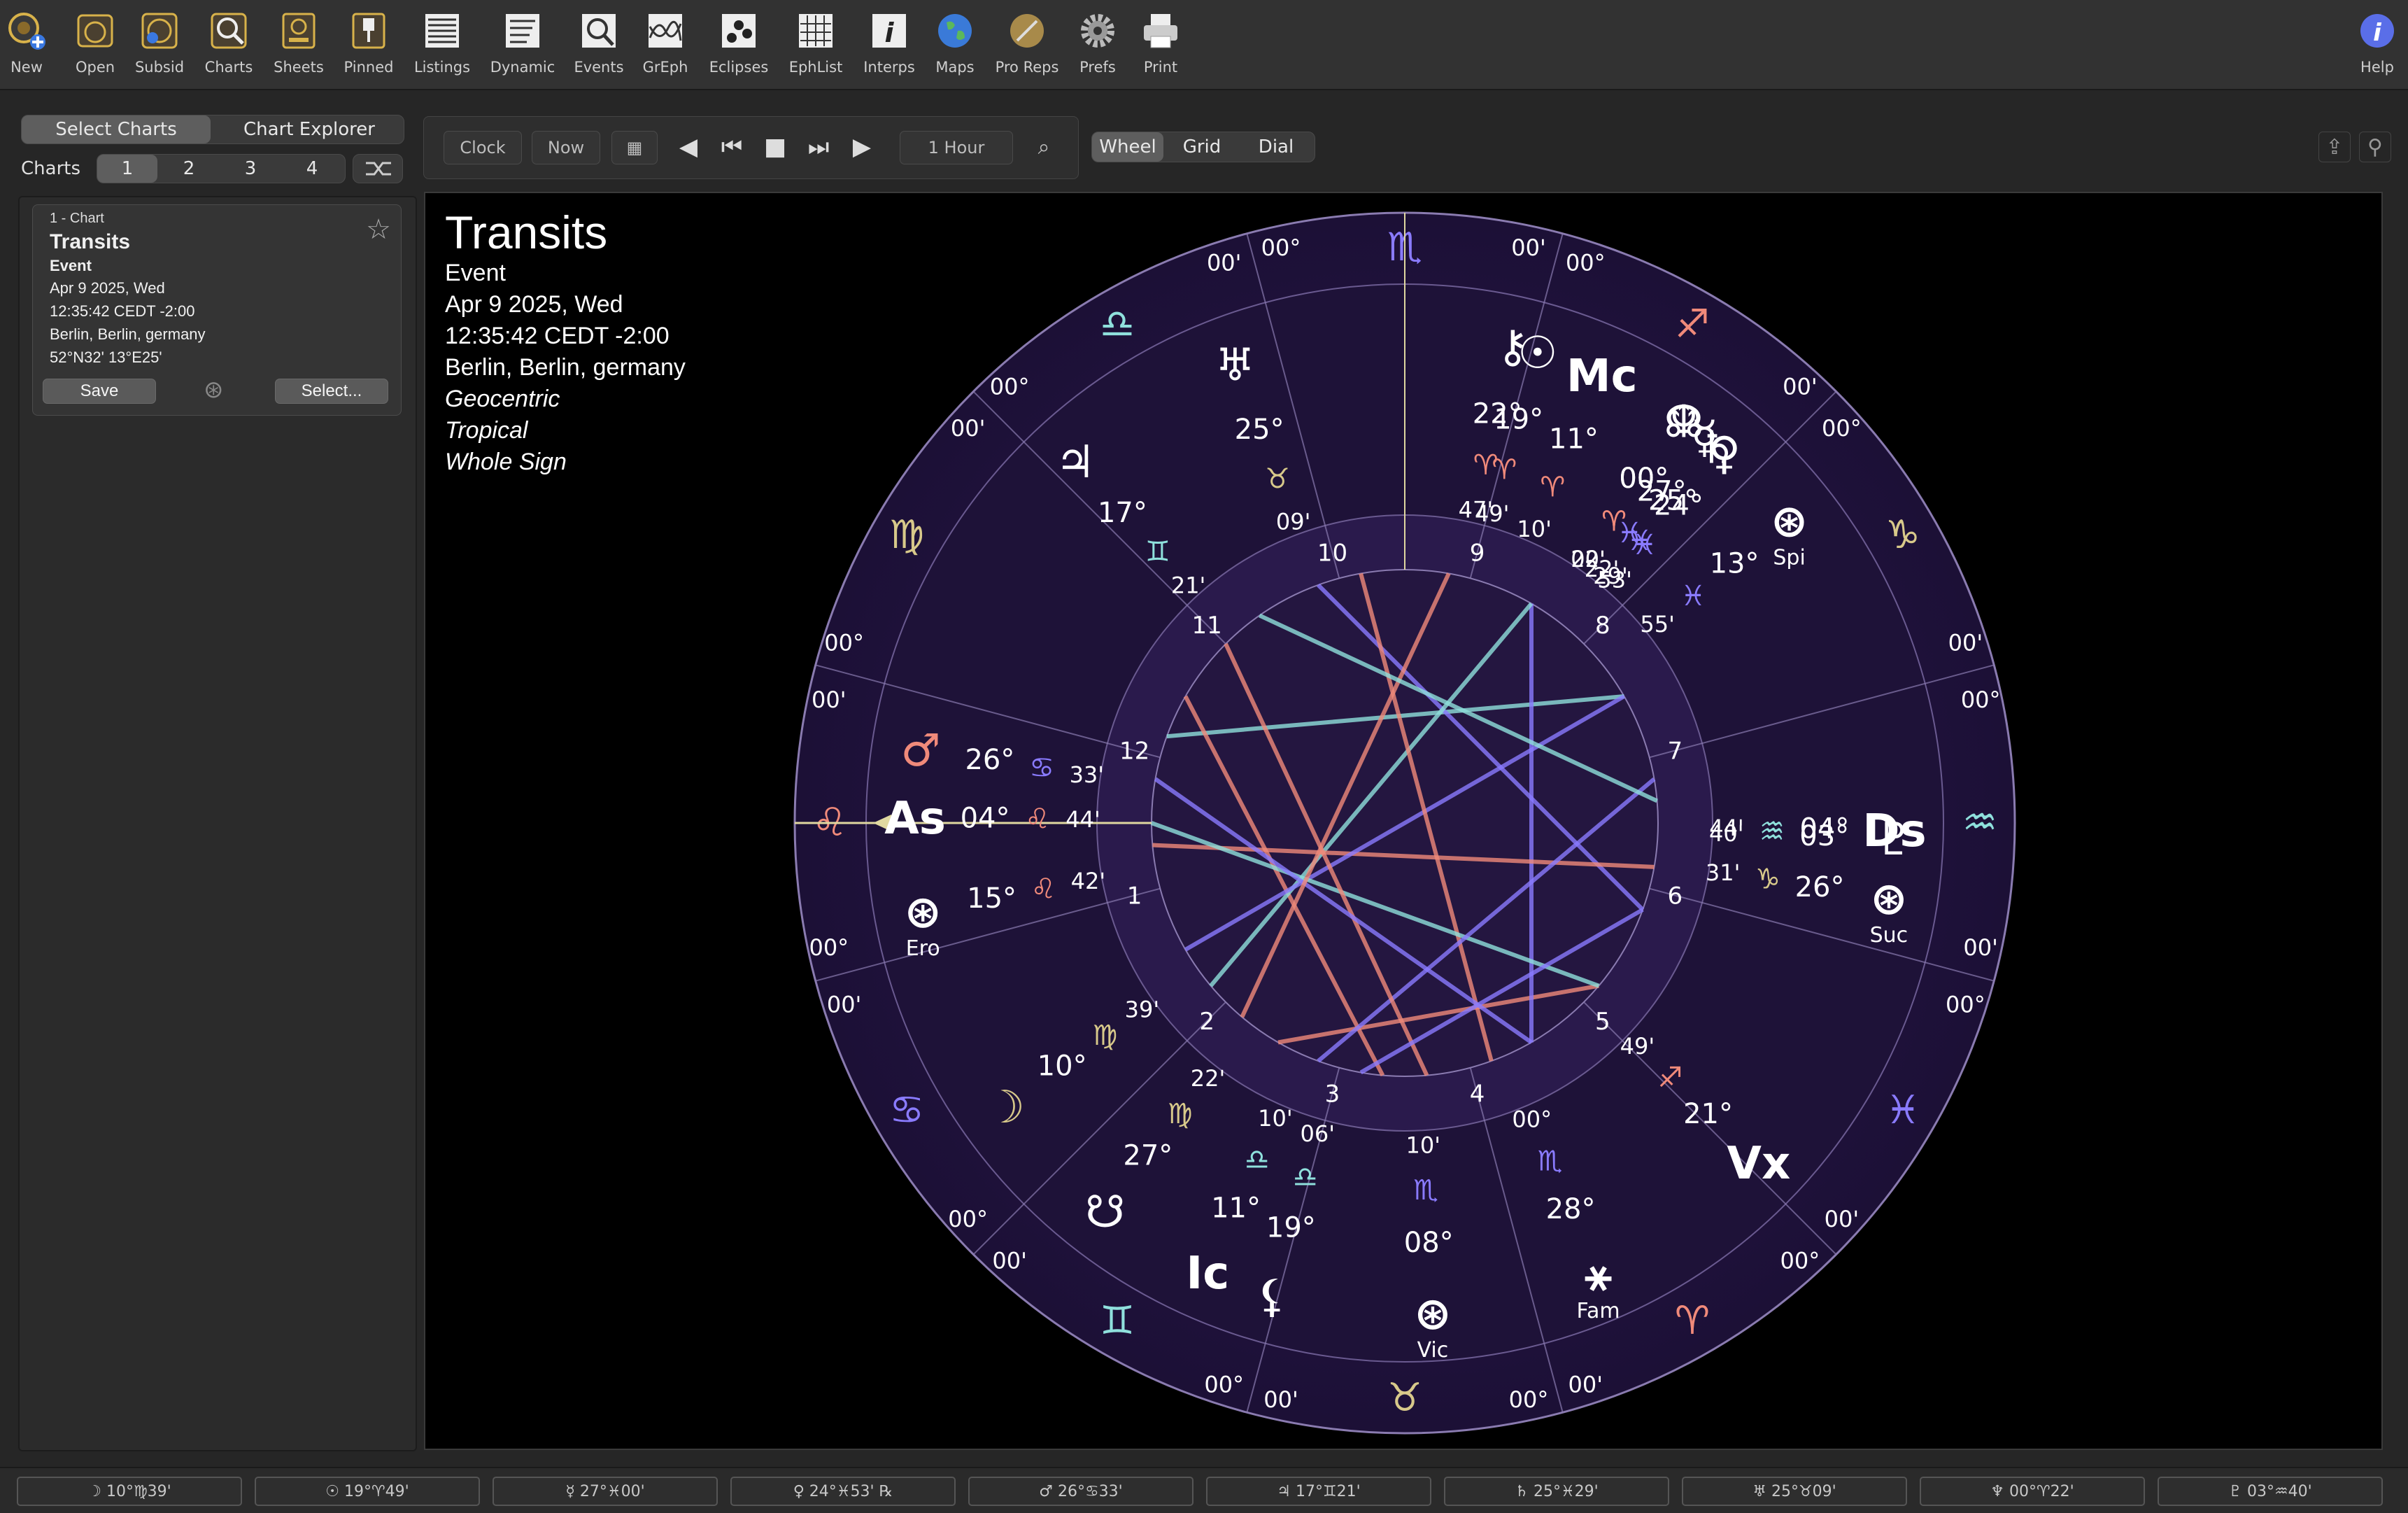  Describe the element at coordinates (1638, 1046) in the screenshot. I see `planet-minute: 49'` at that location.